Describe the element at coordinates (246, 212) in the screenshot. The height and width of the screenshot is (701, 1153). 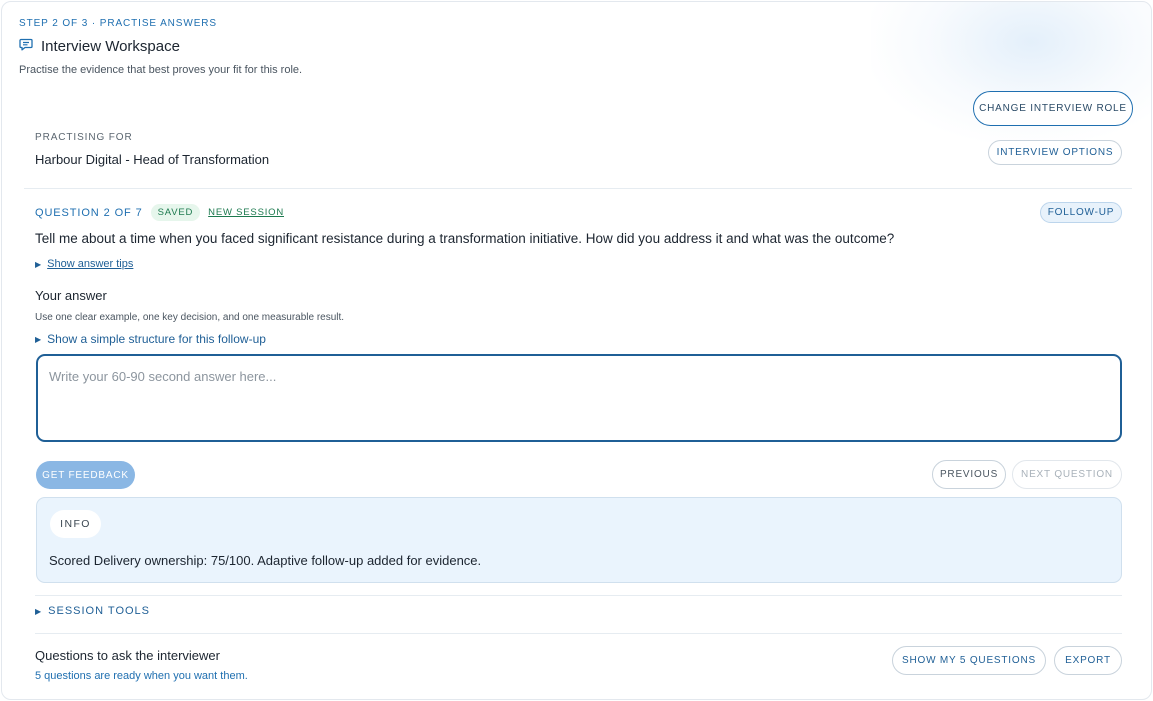
I see `new-session-link: NEW SESSION` at that location.